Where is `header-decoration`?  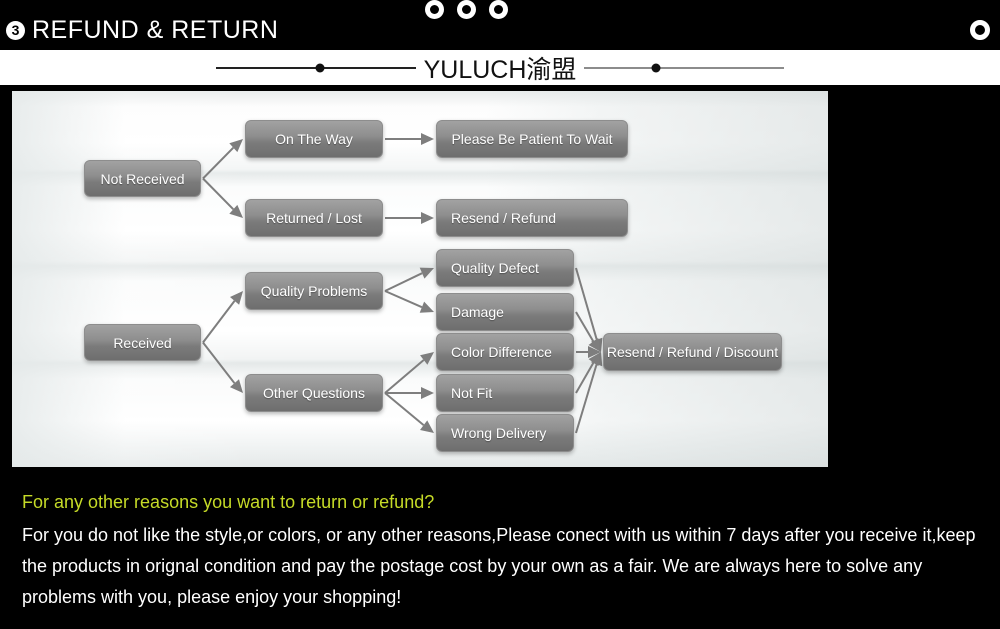 header-decoration is located at coordinates (466, 12).